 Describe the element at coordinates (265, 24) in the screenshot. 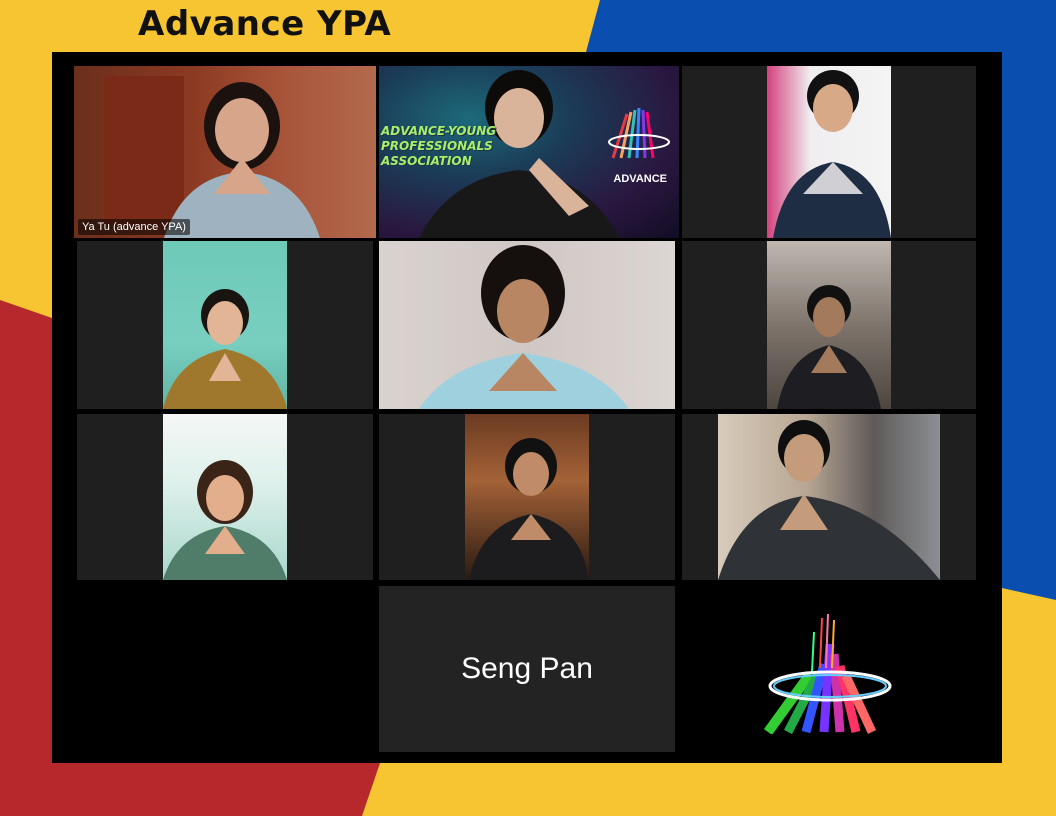

I see `page-title: Advance YPA` at that location.